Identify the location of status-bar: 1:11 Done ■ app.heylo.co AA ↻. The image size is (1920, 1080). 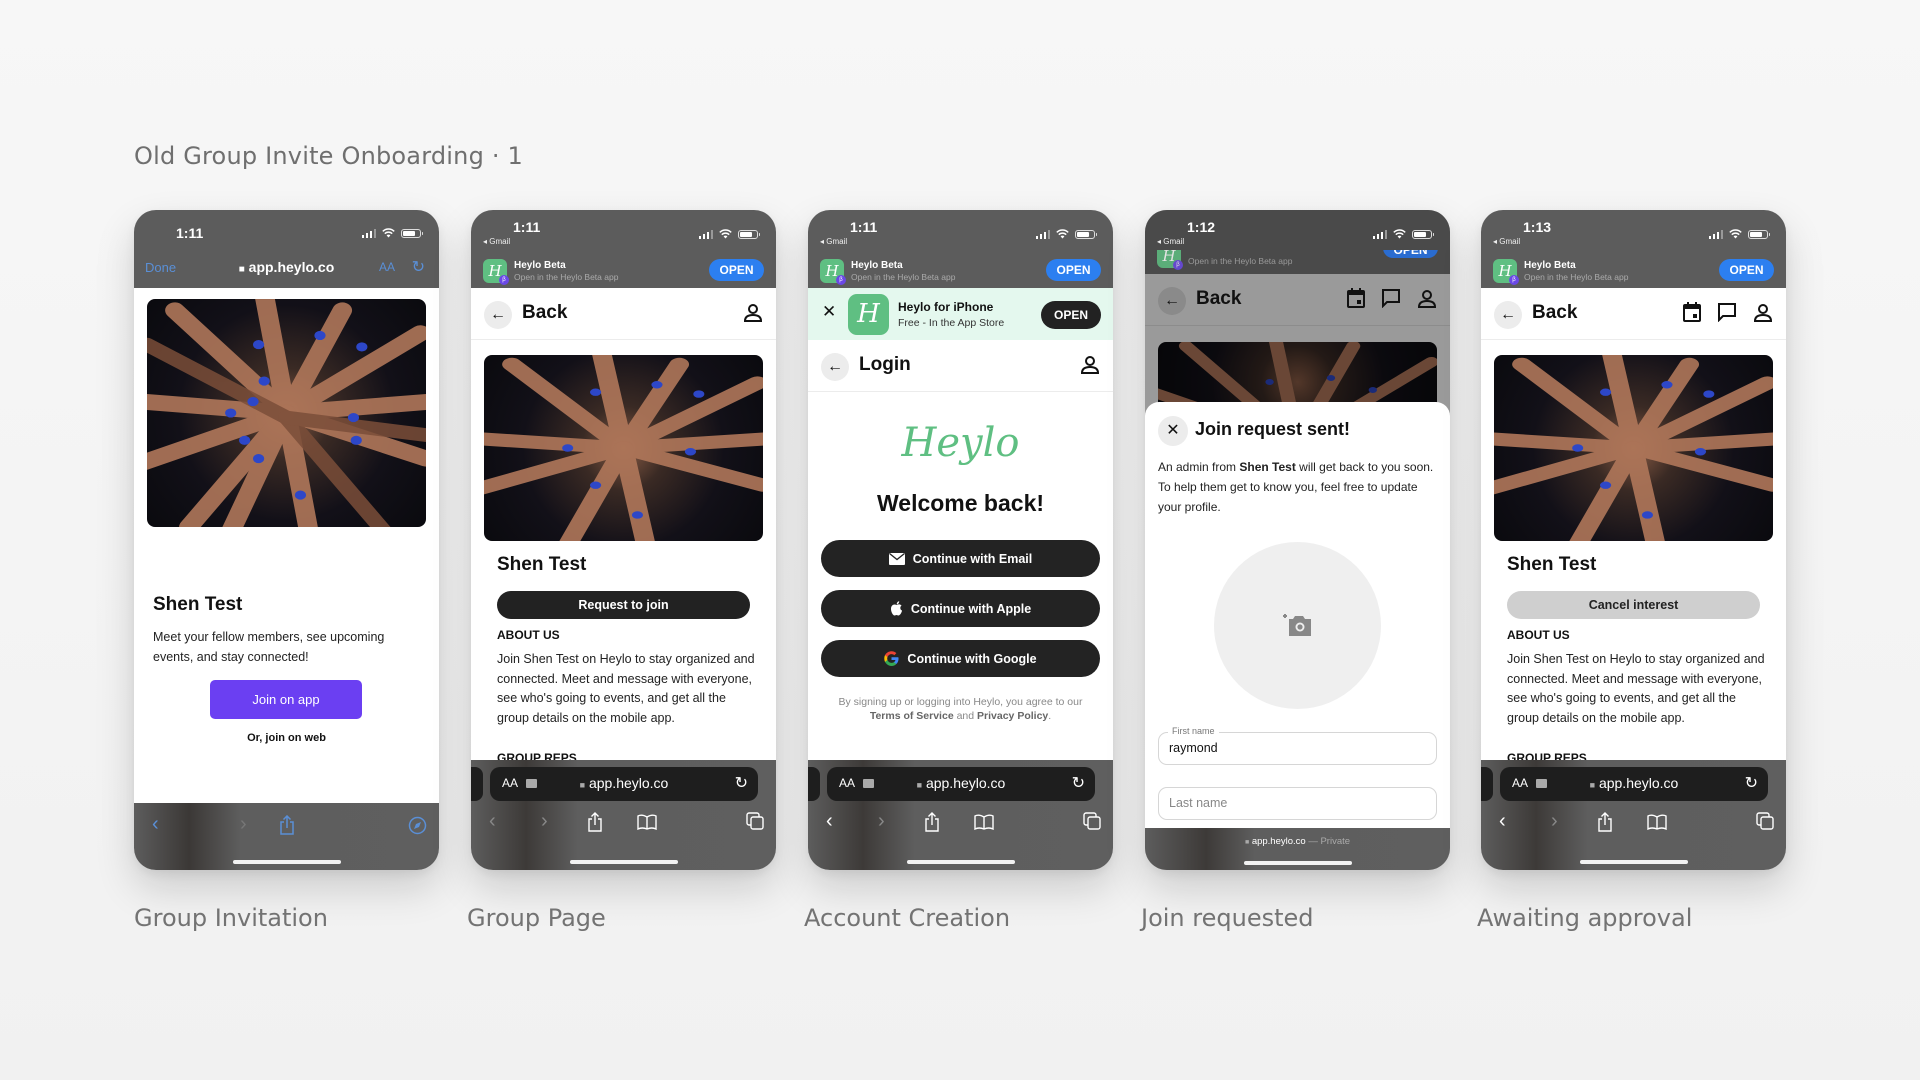
(286, 249).